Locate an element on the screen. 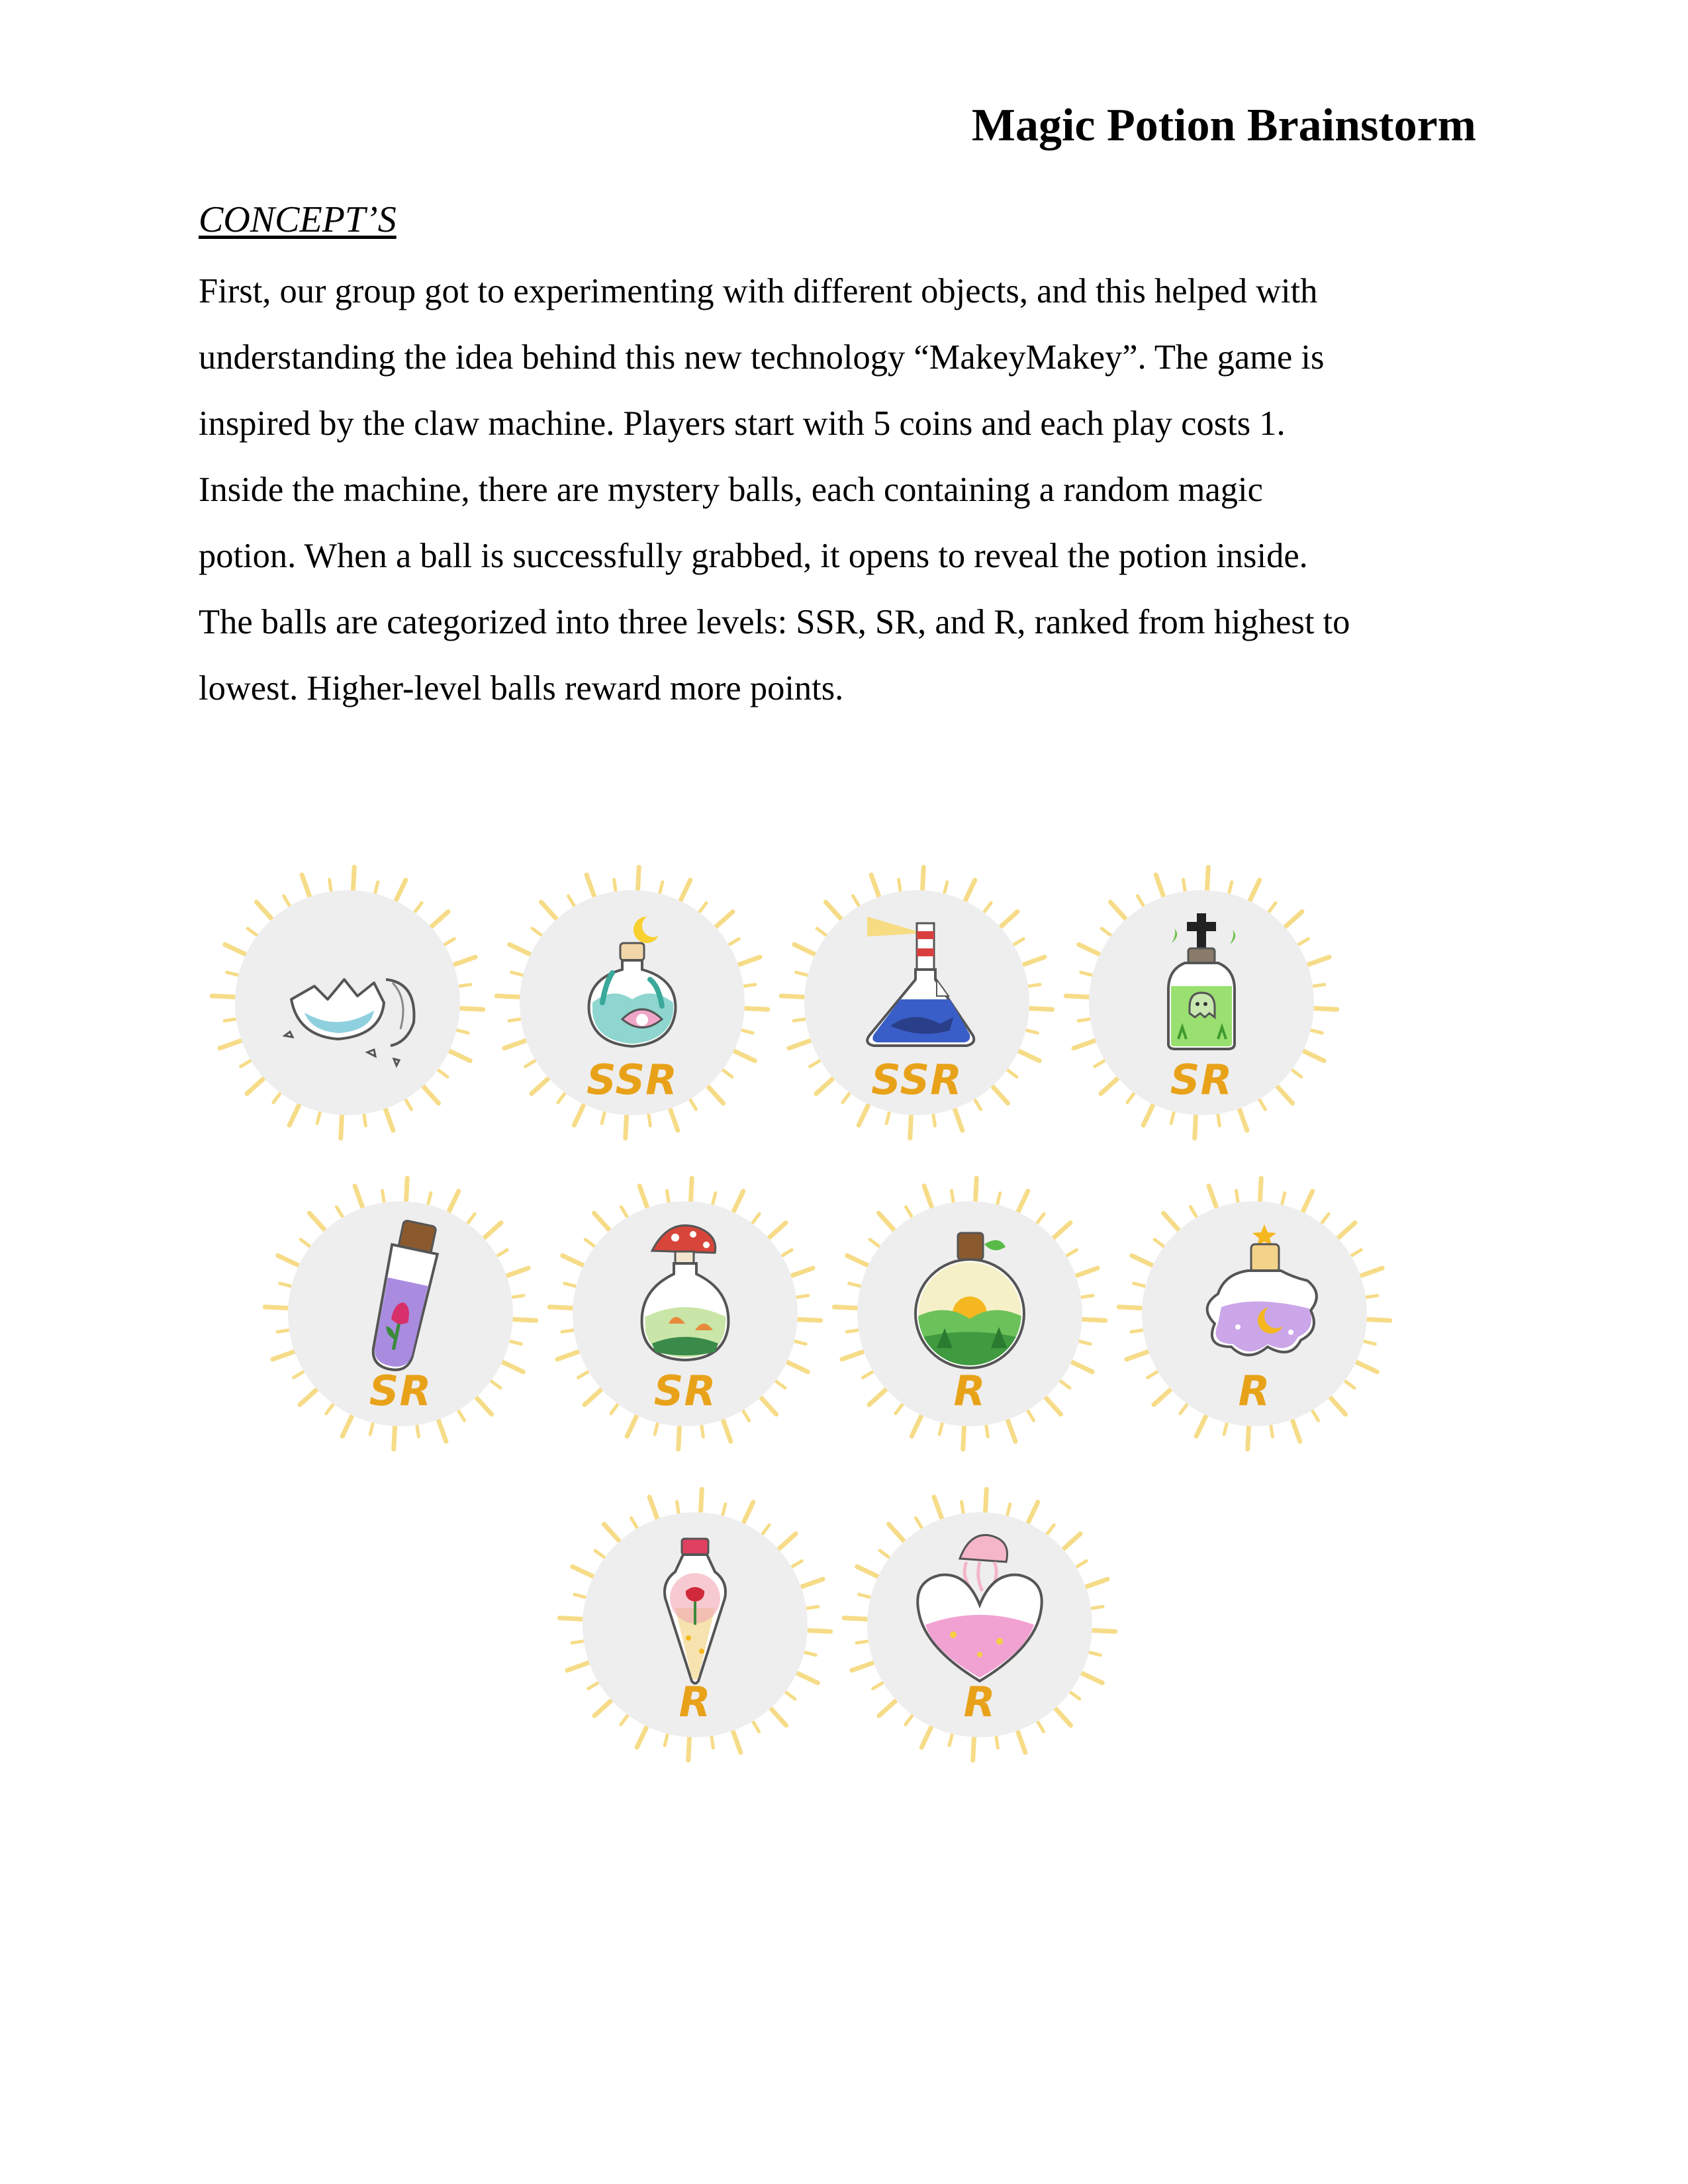 This screenshot has width=1688, height=2184. potion-badge is located at coordinates (347, 1003).